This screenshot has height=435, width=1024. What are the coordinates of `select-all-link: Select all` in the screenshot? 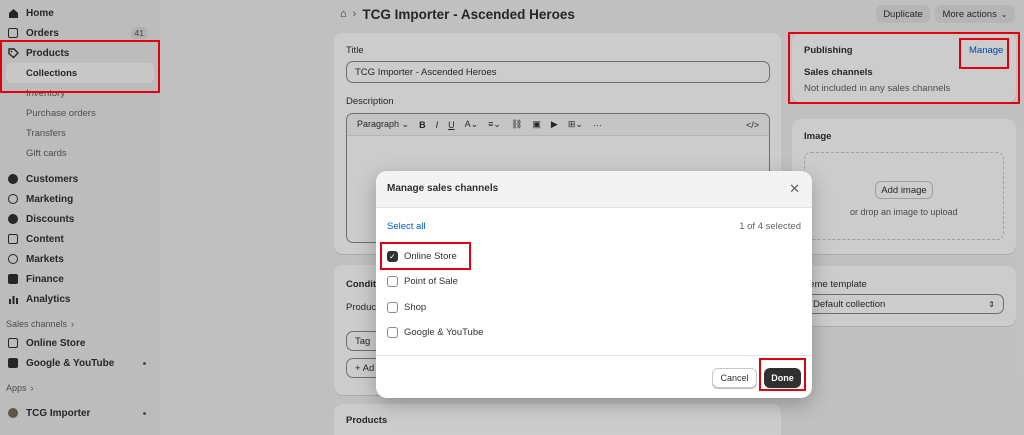 It's located at (406, 226).